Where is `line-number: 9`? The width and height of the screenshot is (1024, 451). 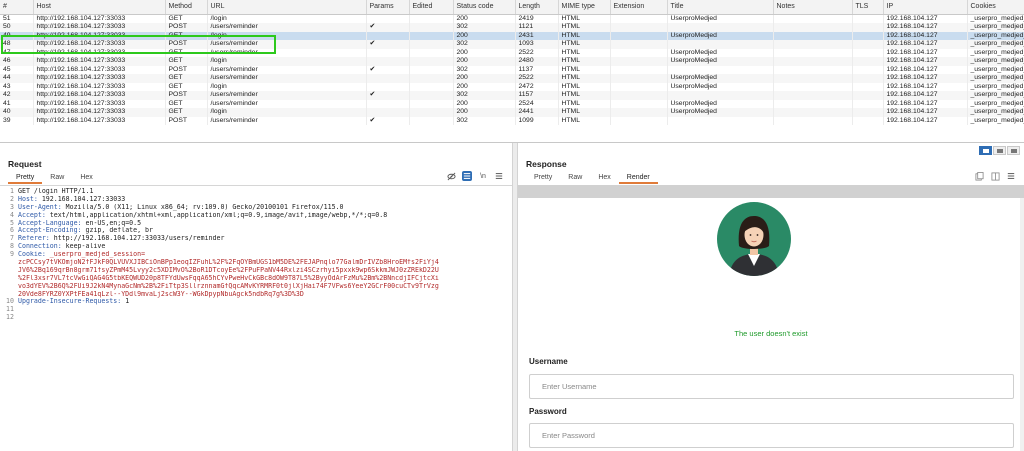
line-number: 9 is located at coordinates (12, 255).